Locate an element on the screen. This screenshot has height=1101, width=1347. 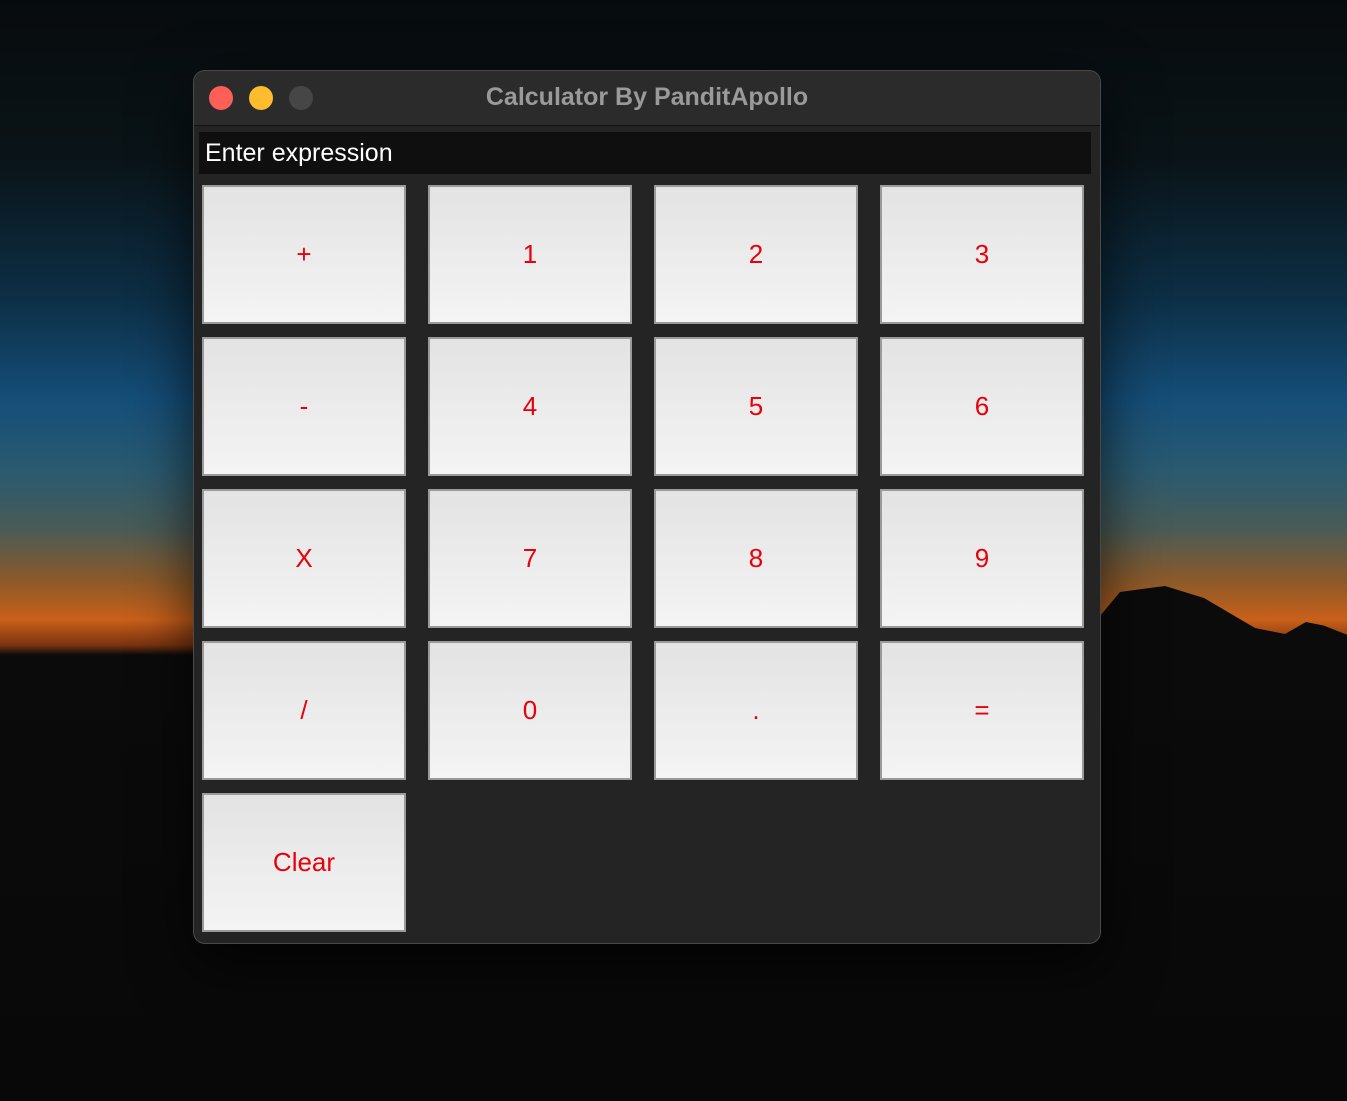
window-title: Calculator By PanditApollo is located at coordinates (647, 97).